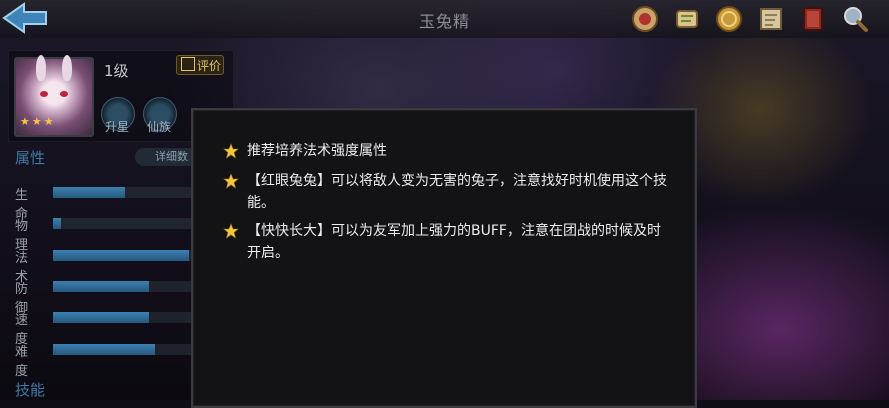  What do you see at coordinates (41, 68) in the screenshot?
I see `portrait-ear-left` at bounding box center [41, 68].